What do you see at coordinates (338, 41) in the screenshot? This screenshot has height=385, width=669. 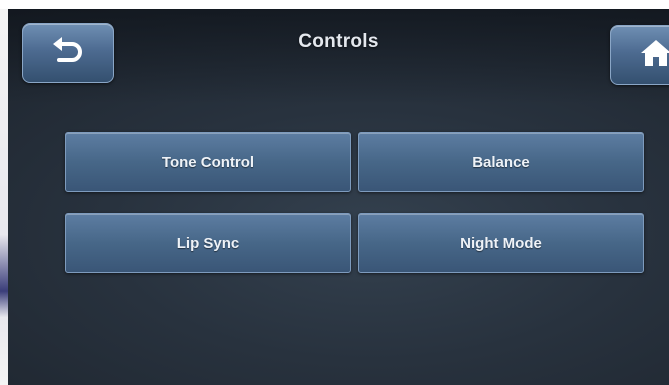 I see `page-title: Controls` at bounding box center [338, 41].